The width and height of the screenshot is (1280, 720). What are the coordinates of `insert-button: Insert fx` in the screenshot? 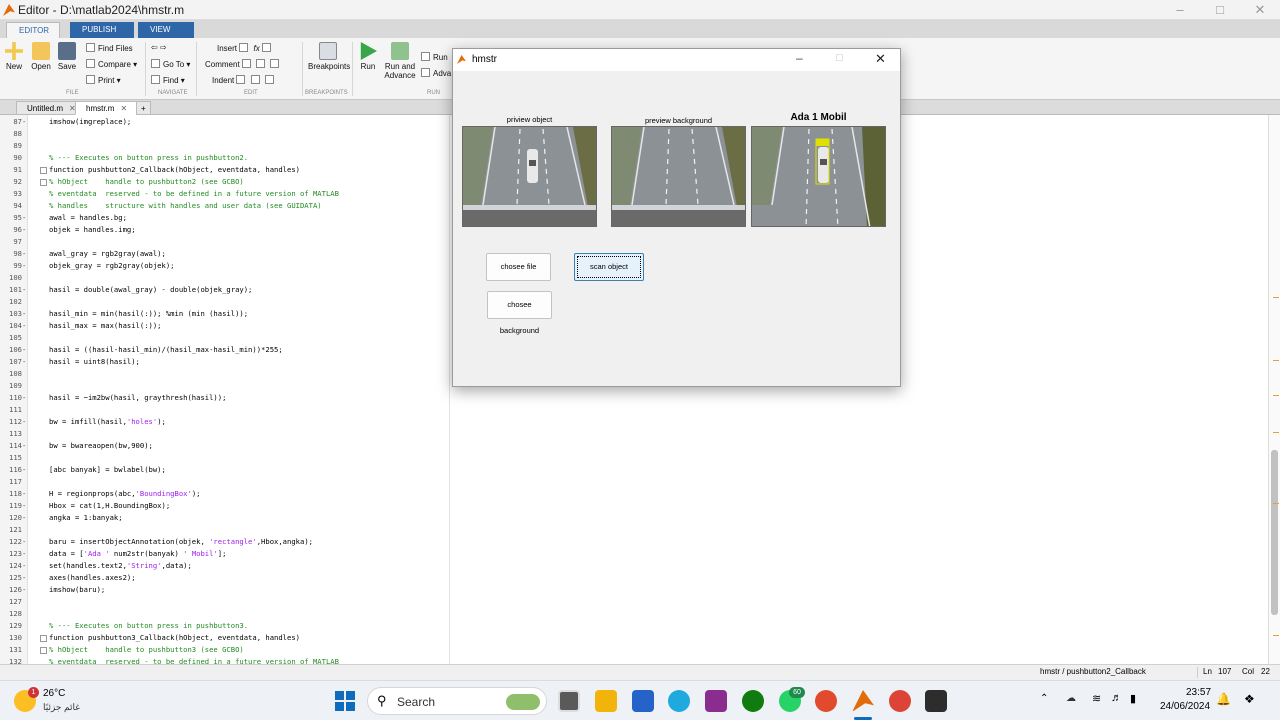 It's located at (245, 48).